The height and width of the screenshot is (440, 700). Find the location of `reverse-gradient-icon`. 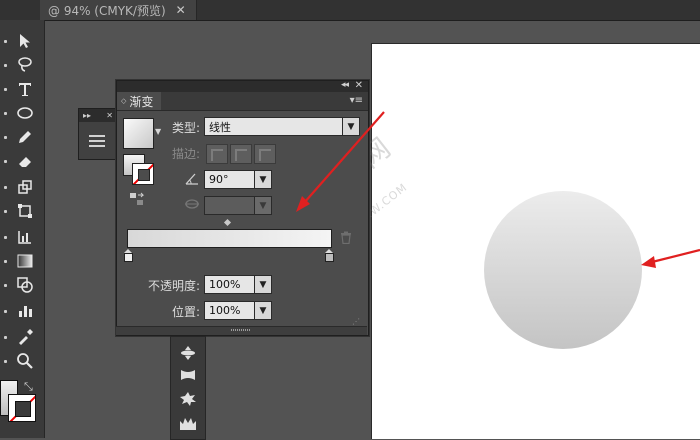

reverse-gradient-icon is located at coordinates (137, 199).